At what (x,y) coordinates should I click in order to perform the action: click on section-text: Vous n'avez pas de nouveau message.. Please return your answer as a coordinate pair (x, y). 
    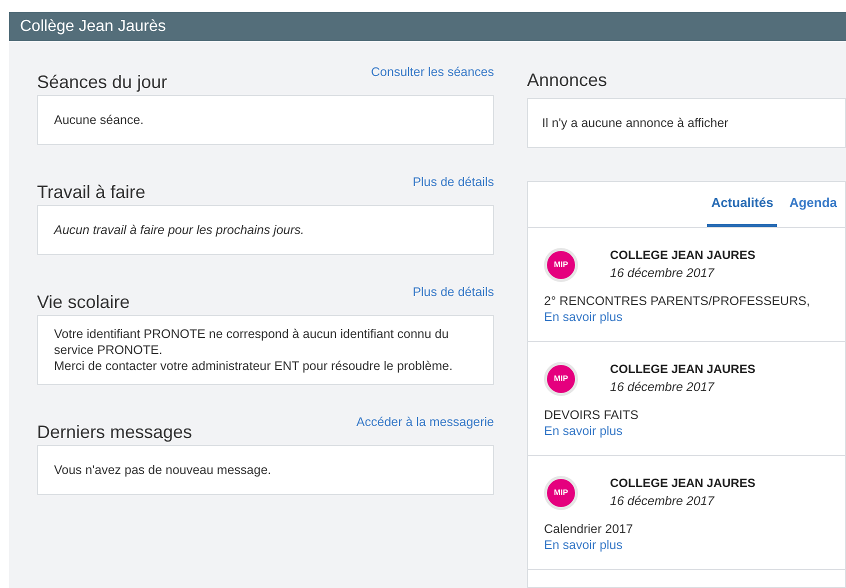
    Looking at the image, I should click on (163, 470).